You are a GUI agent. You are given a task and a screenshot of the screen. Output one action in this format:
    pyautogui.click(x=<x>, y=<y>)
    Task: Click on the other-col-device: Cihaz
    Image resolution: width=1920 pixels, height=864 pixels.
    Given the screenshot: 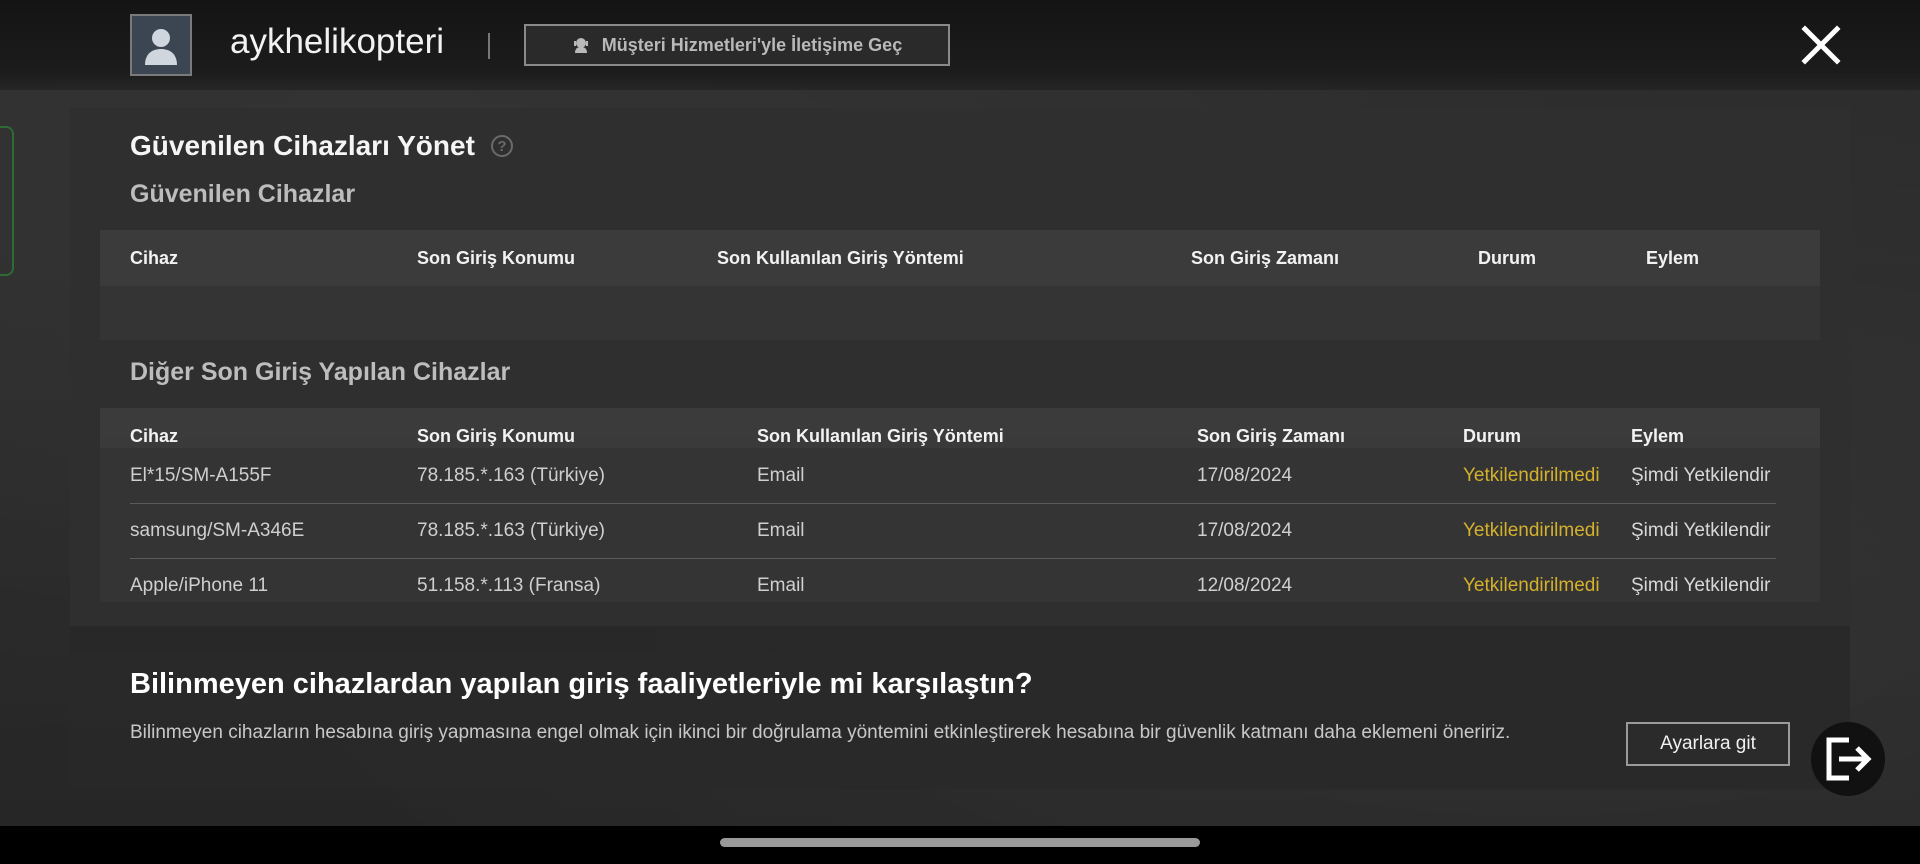 What is the action you would take?
    pyautogui.click(x=154, y=436)
    